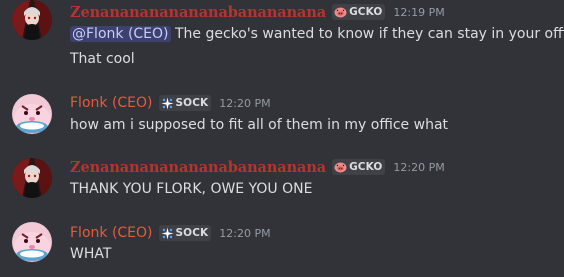 This screenshot has height=277, width=564. Describe the element at coordinates (191, 189) in the screenshot. I see `message-text: THANK YOU FLORK, OWE YOU ONE` at that location.